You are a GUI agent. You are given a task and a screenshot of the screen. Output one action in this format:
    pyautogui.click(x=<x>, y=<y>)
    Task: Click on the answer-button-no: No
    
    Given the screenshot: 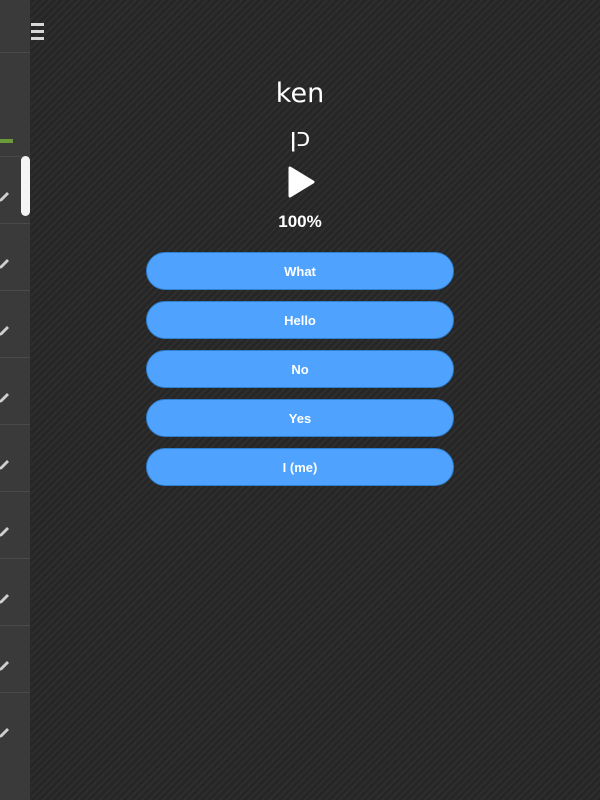 What is the action you would take?
    pyautogui.click(x=300, y=369)
    